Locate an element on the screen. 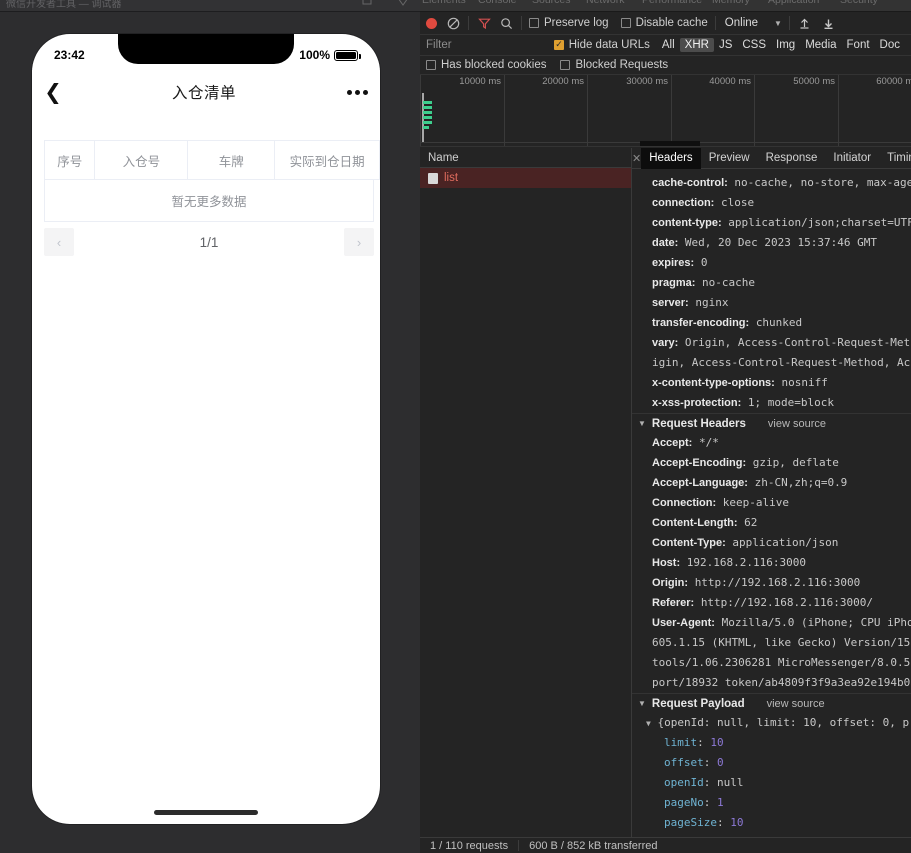  tab-console: Console is located at coordinates (497, 3).